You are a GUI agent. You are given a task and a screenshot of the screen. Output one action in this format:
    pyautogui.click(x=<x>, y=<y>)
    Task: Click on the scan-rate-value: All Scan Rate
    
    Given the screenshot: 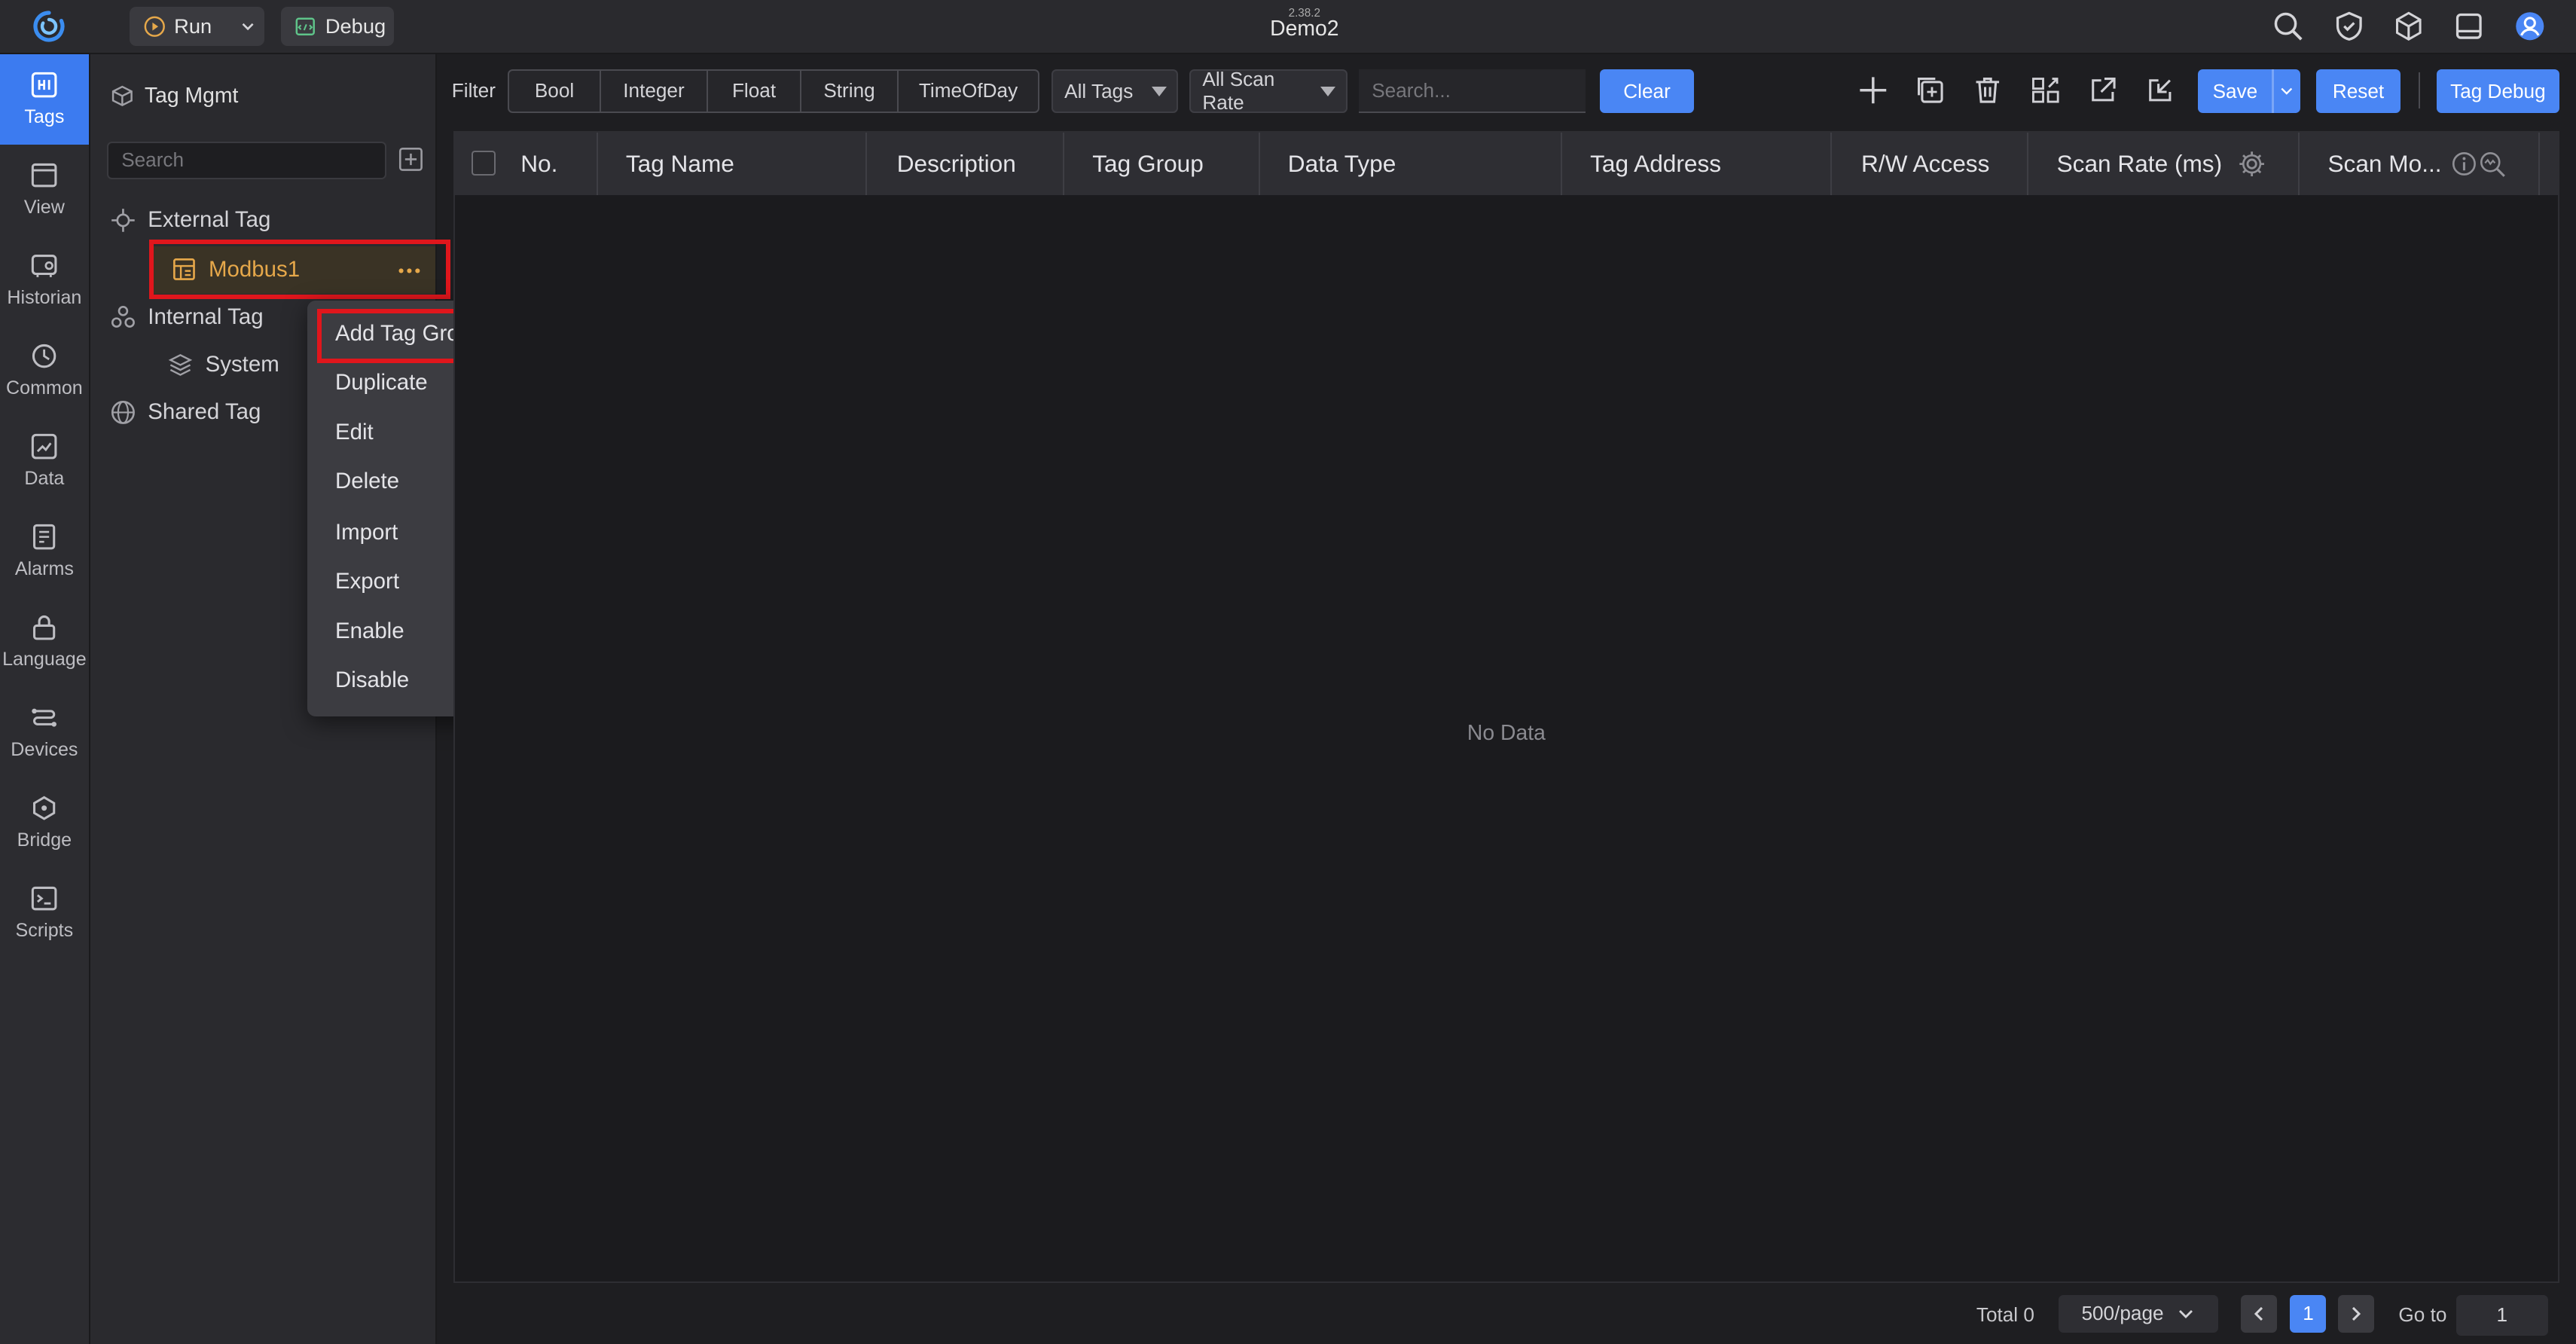 What is the action you would take?
    pyautogui.click(x=1239, y=91)
    